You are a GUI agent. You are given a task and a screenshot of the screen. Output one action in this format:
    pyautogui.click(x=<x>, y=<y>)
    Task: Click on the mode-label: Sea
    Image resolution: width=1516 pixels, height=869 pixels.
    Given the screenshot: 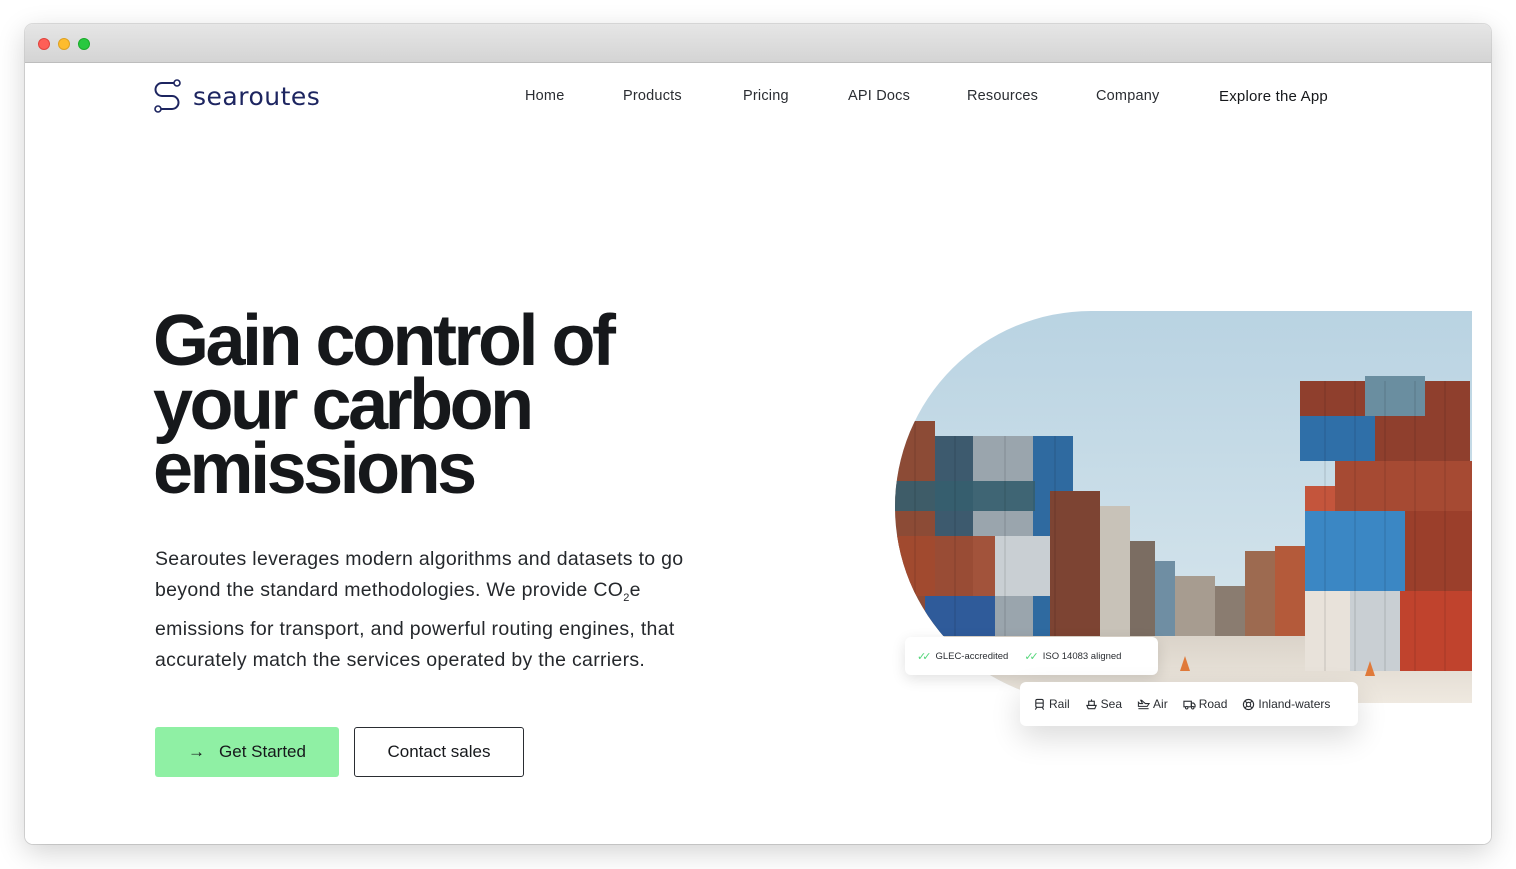 What is the action you would take?
    pyautogui.click(x=1111, y=704)
    